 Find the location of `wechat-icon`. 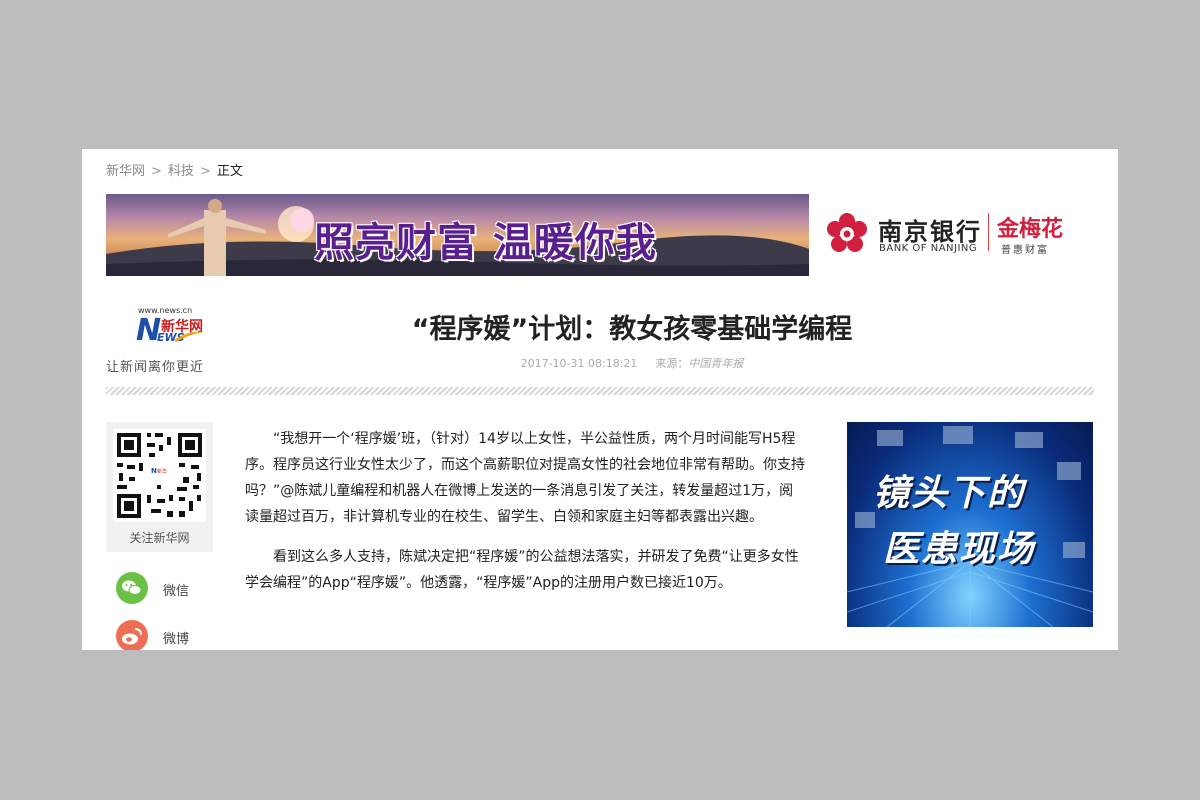

wechat-icon is located at coordinates (132, 588).